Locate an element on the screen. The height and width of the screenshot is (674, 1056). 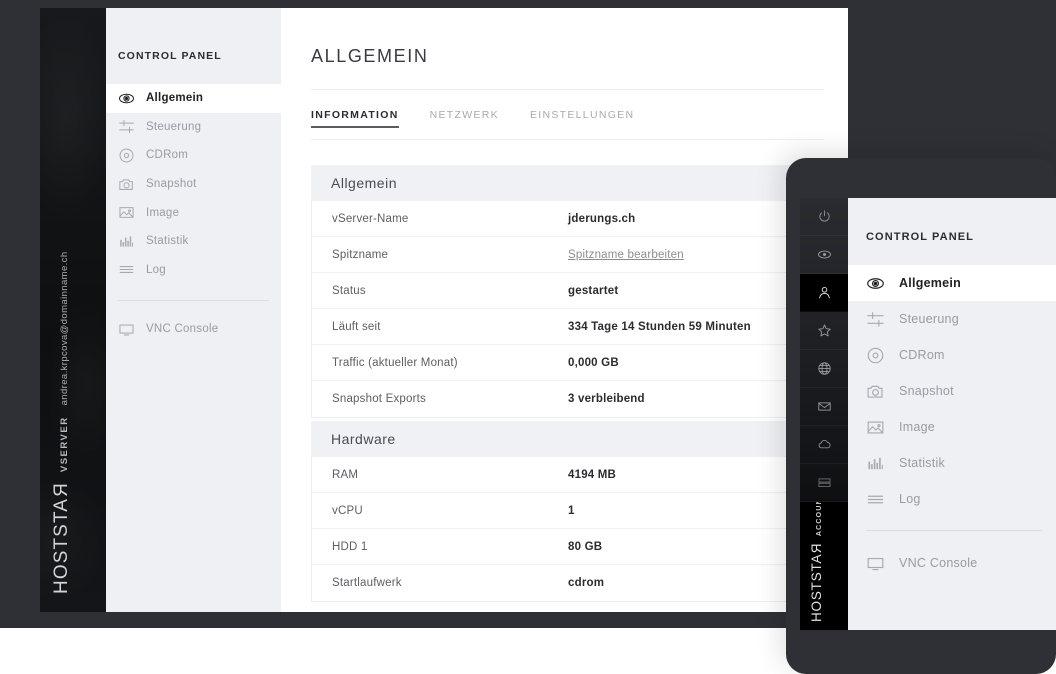
sidebar-bottom-nav: VNC Console is located at coordinates (193, 329).